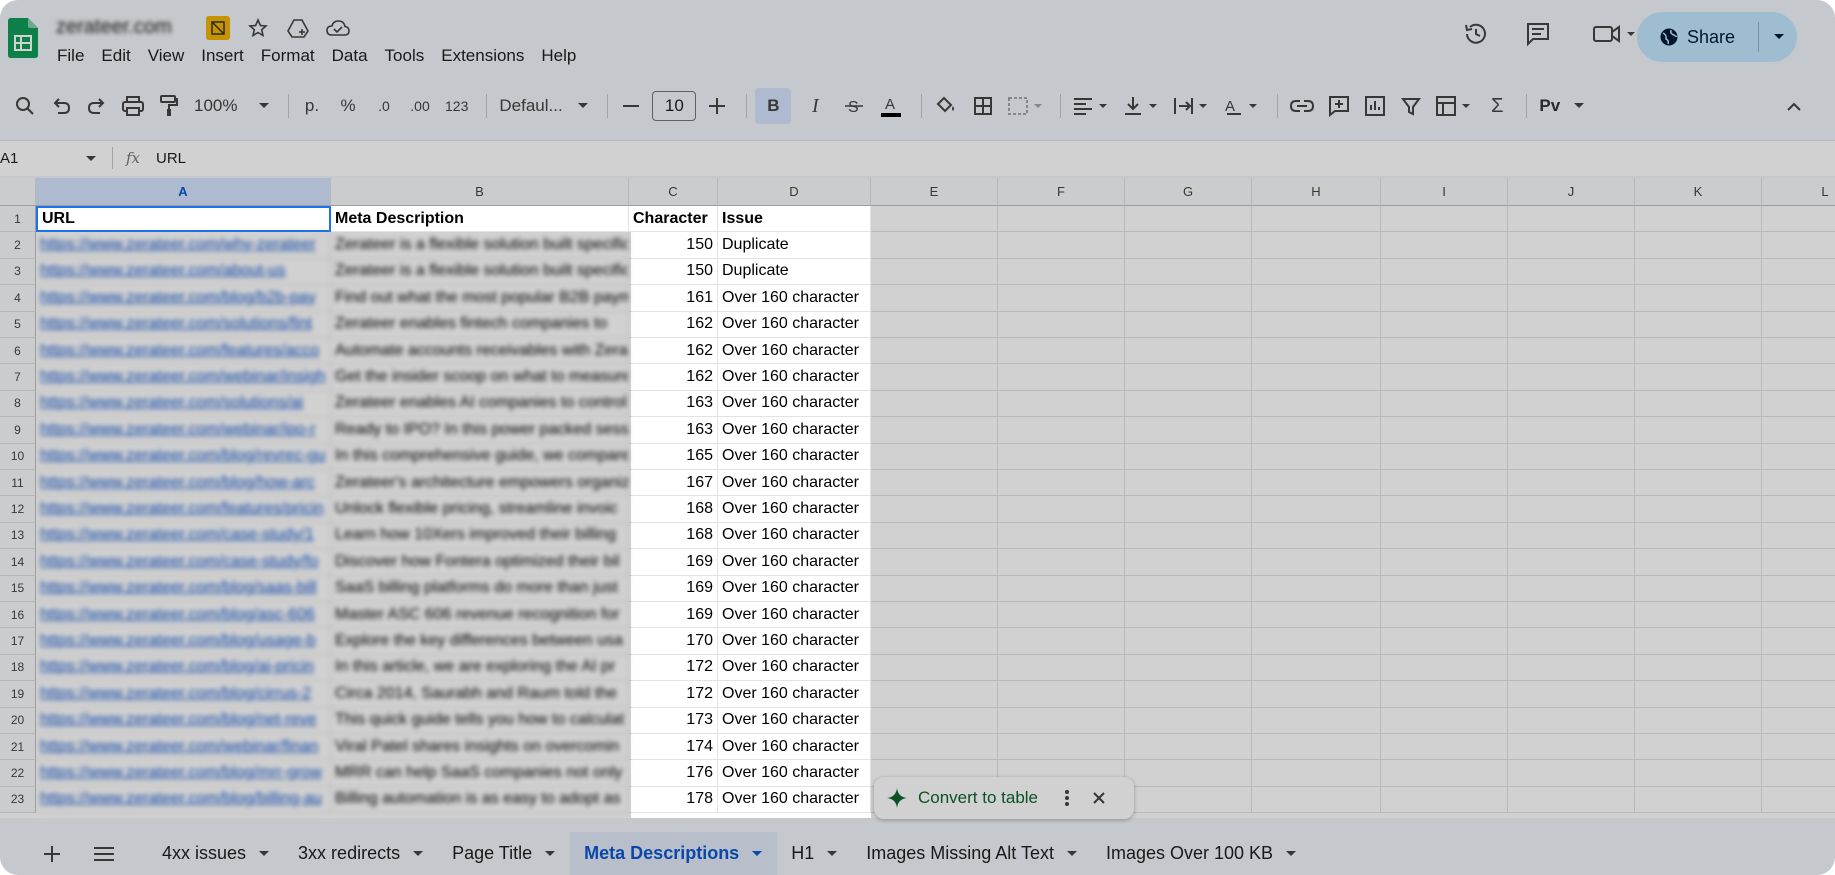  Describe the element at coordinates (183, 245) in the screenshot. I see `url-cell: https://www.zerateer.com/why-zerateer` at that location.